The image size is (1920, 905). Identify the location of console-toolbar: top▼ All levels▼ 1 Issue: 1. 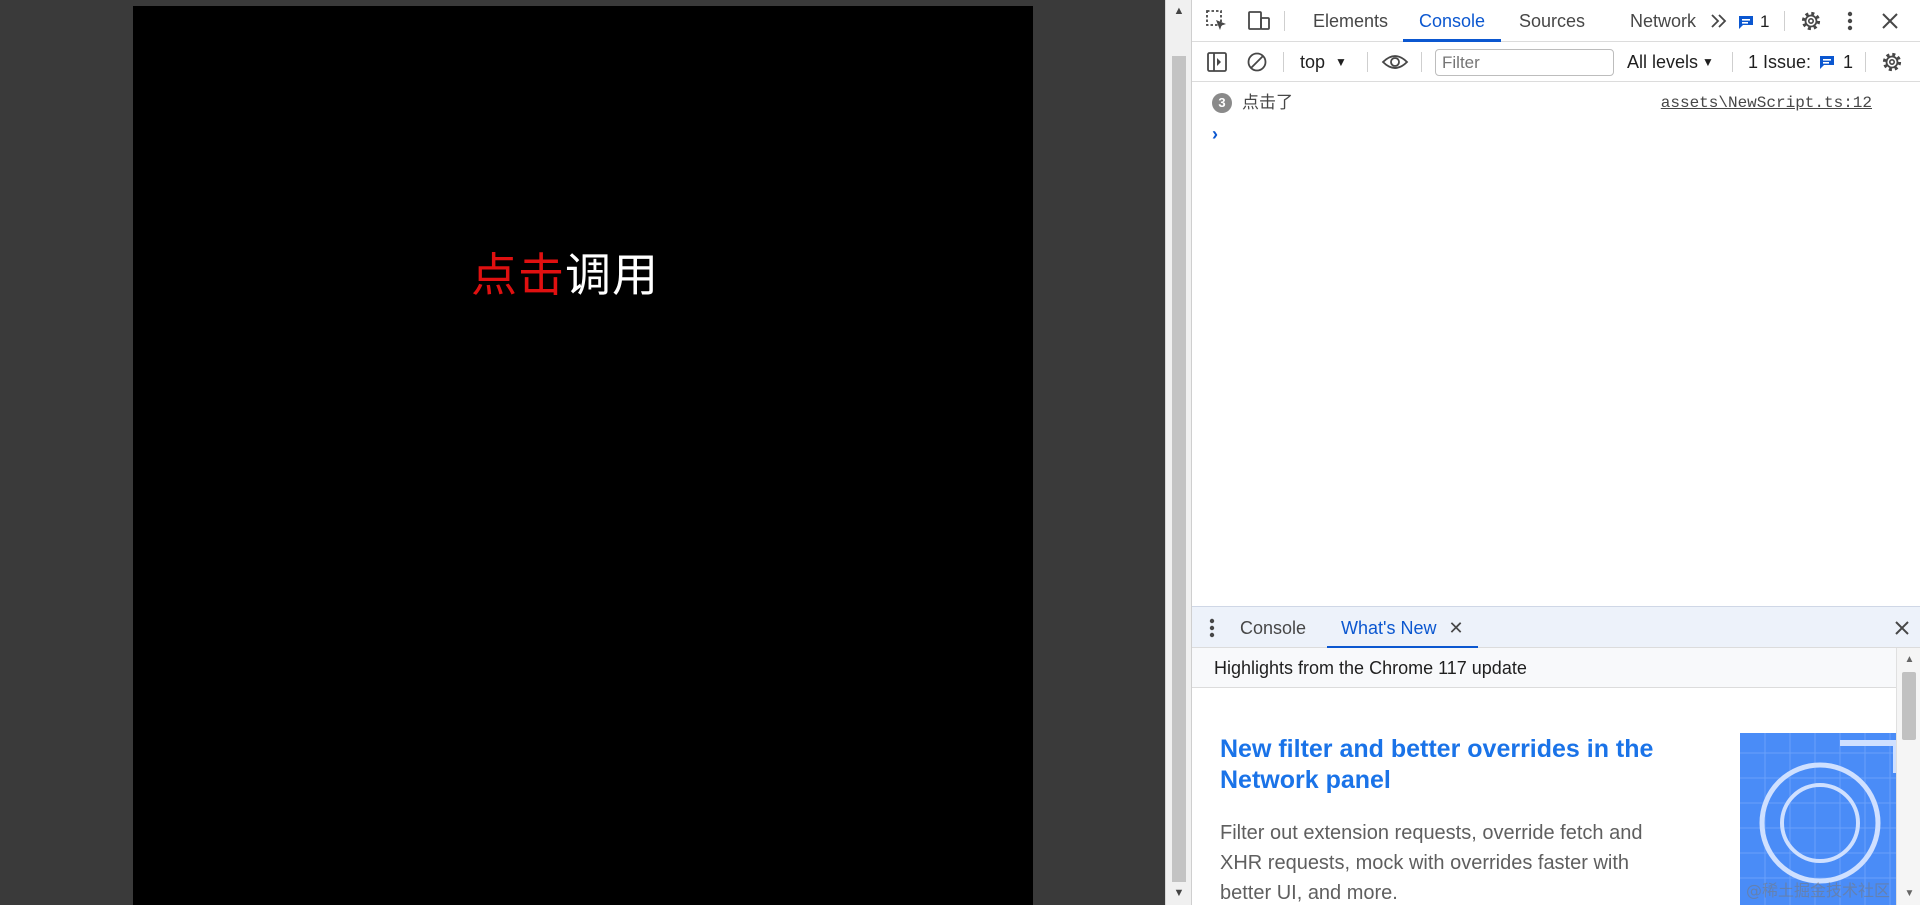
(1556, 62).